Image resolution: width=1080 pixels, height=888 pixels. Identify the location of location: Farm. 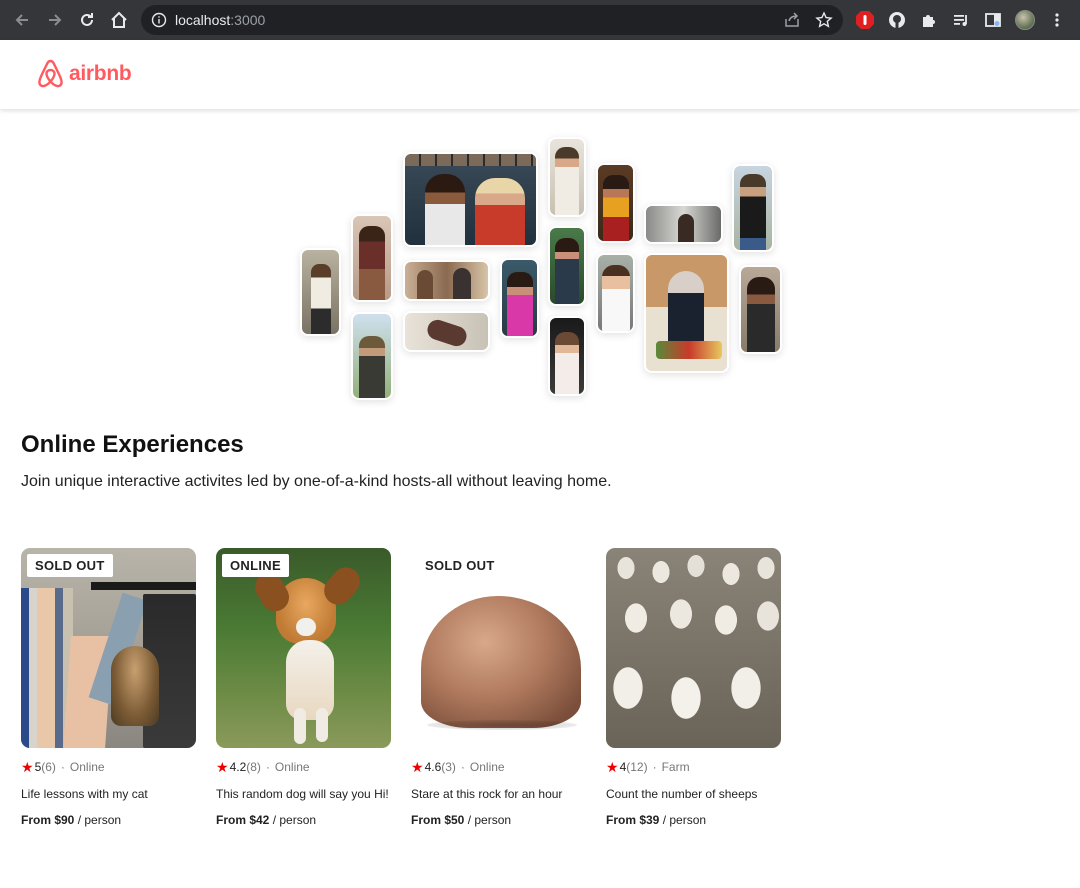
(675, 767).